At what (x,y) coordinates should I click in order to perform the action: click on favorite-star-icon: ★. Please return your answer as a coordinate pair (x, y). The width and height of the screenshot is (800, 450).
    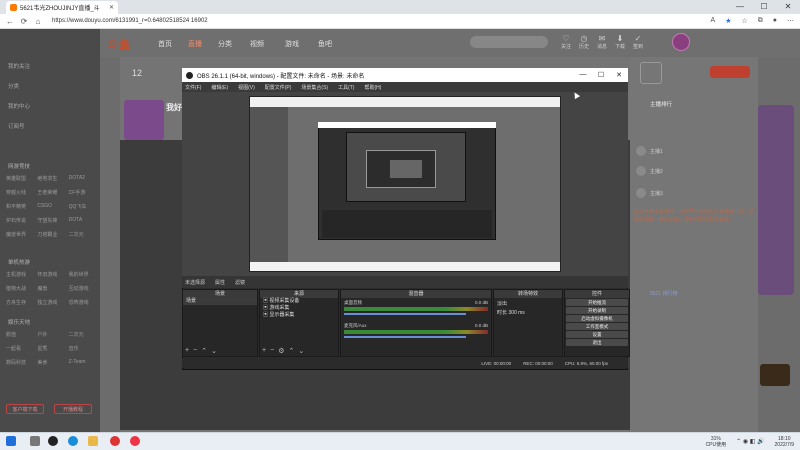
    Looking at the image, I should click on (728, 21).